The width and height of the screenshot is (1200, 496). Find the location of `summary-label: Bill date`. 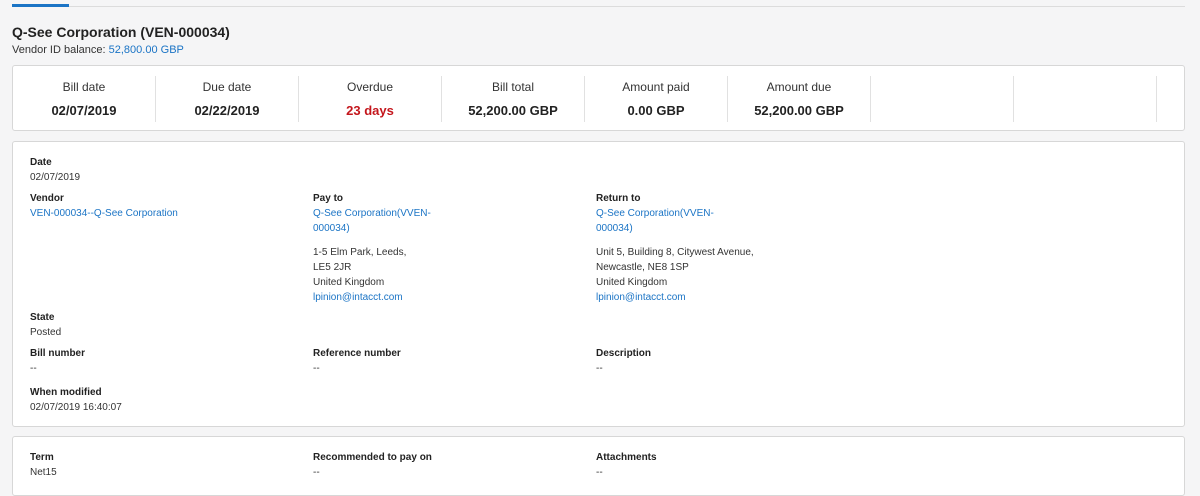

summary-label: Bill date is located at coordinates (84, 87).